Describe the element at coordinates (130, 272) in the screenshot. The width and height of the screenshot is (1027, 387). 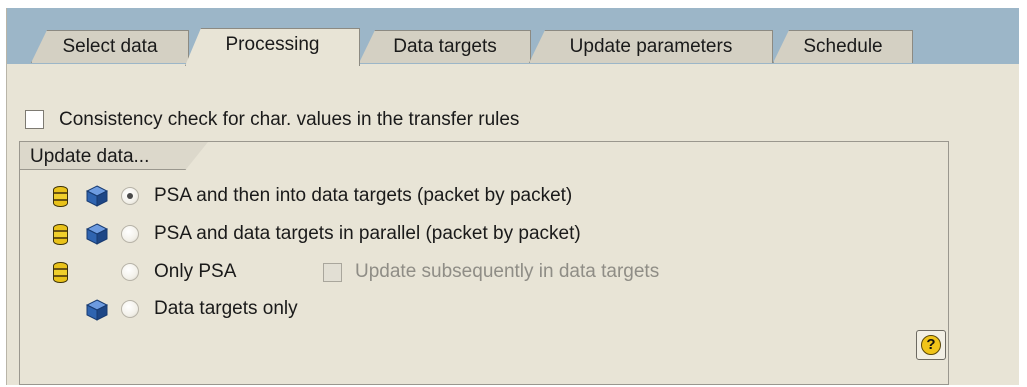
I see `option-only-psa-radio` at that location.